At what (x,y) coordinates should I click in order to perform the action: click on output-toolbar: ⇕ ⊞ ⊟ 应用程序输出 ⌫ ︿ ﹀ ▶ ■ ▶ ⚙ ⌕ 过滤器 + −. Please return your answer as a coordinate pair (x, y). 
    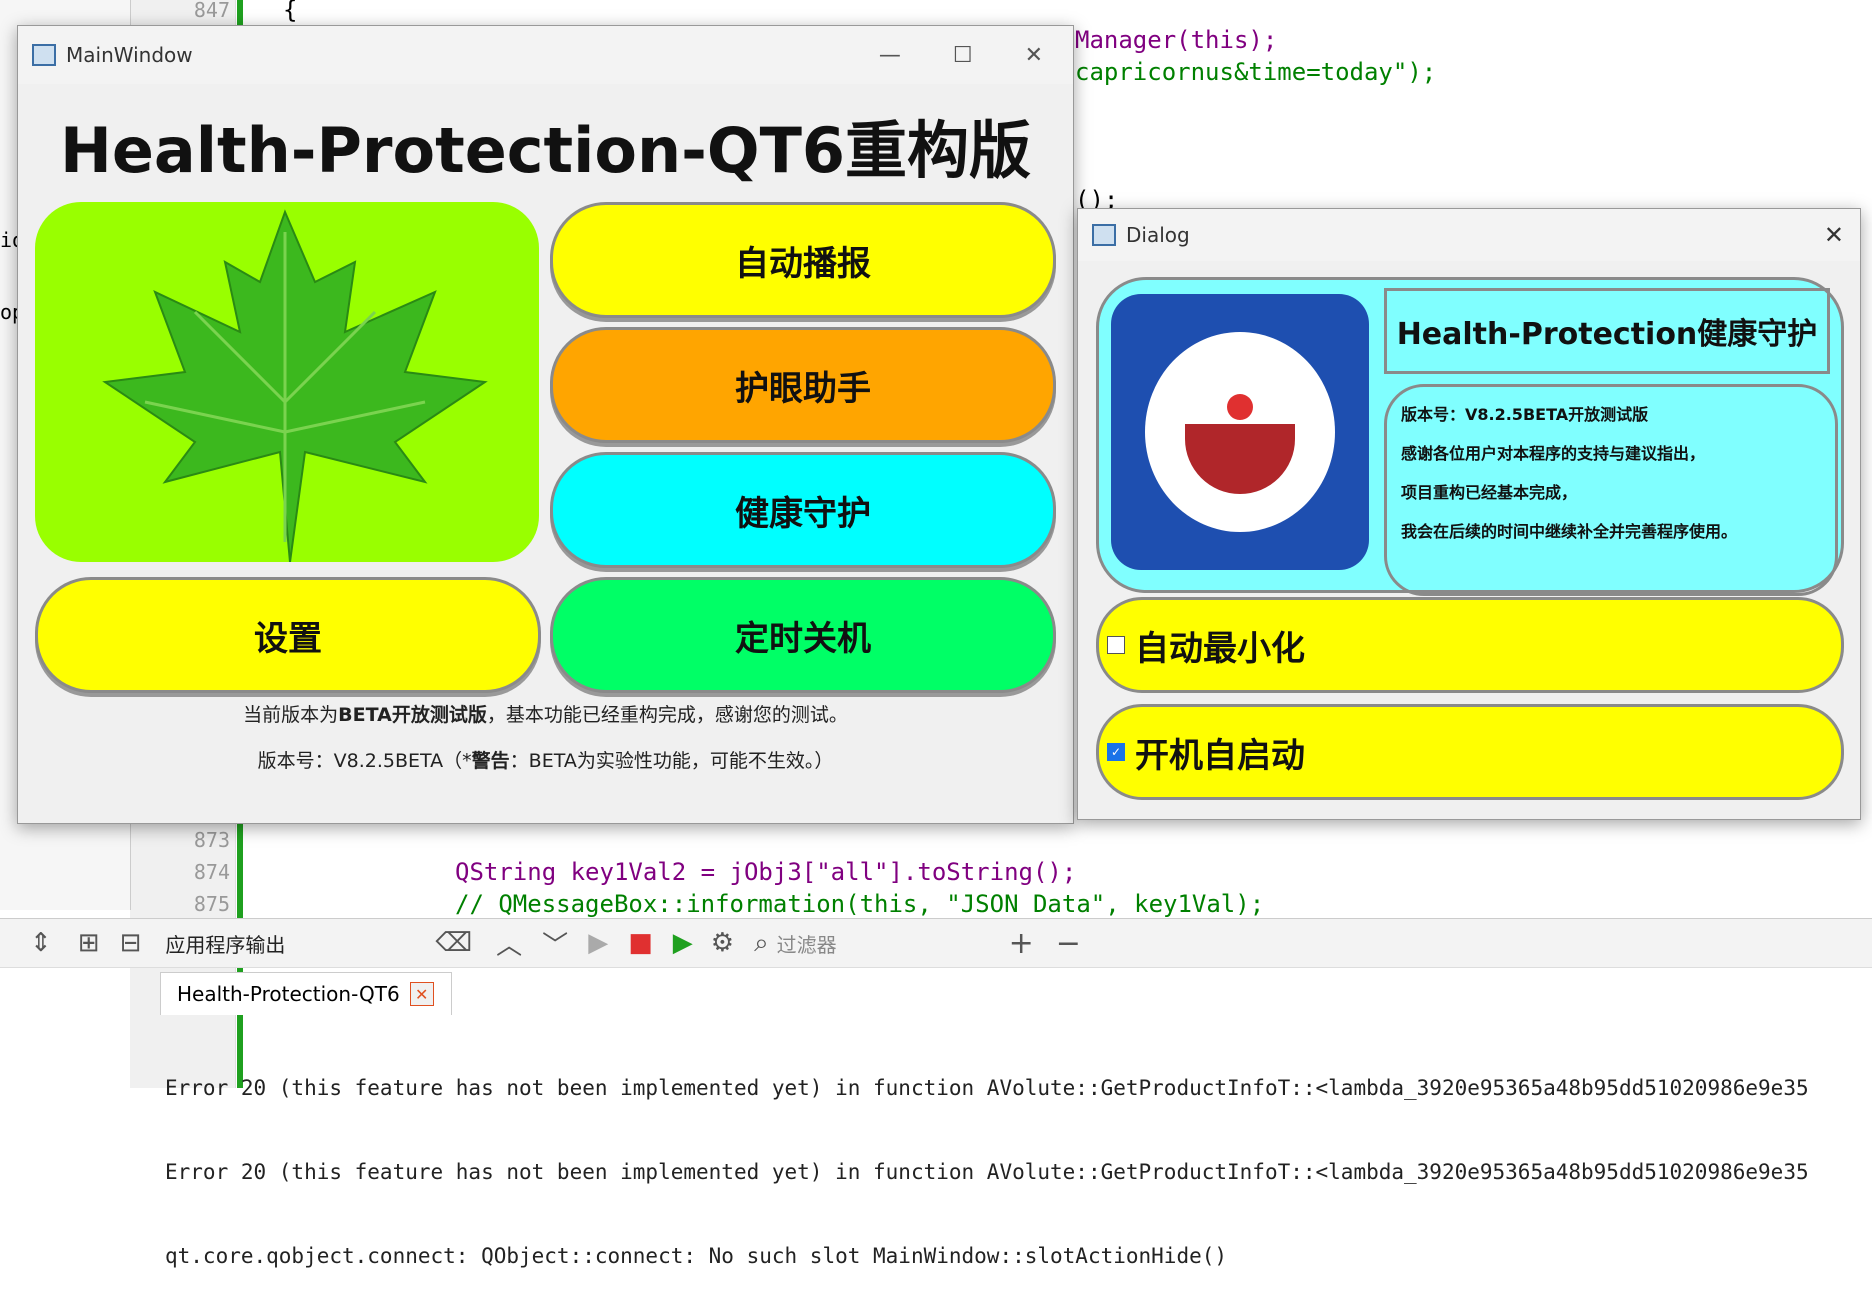
    Looking at the image, I should click on (936, 943).